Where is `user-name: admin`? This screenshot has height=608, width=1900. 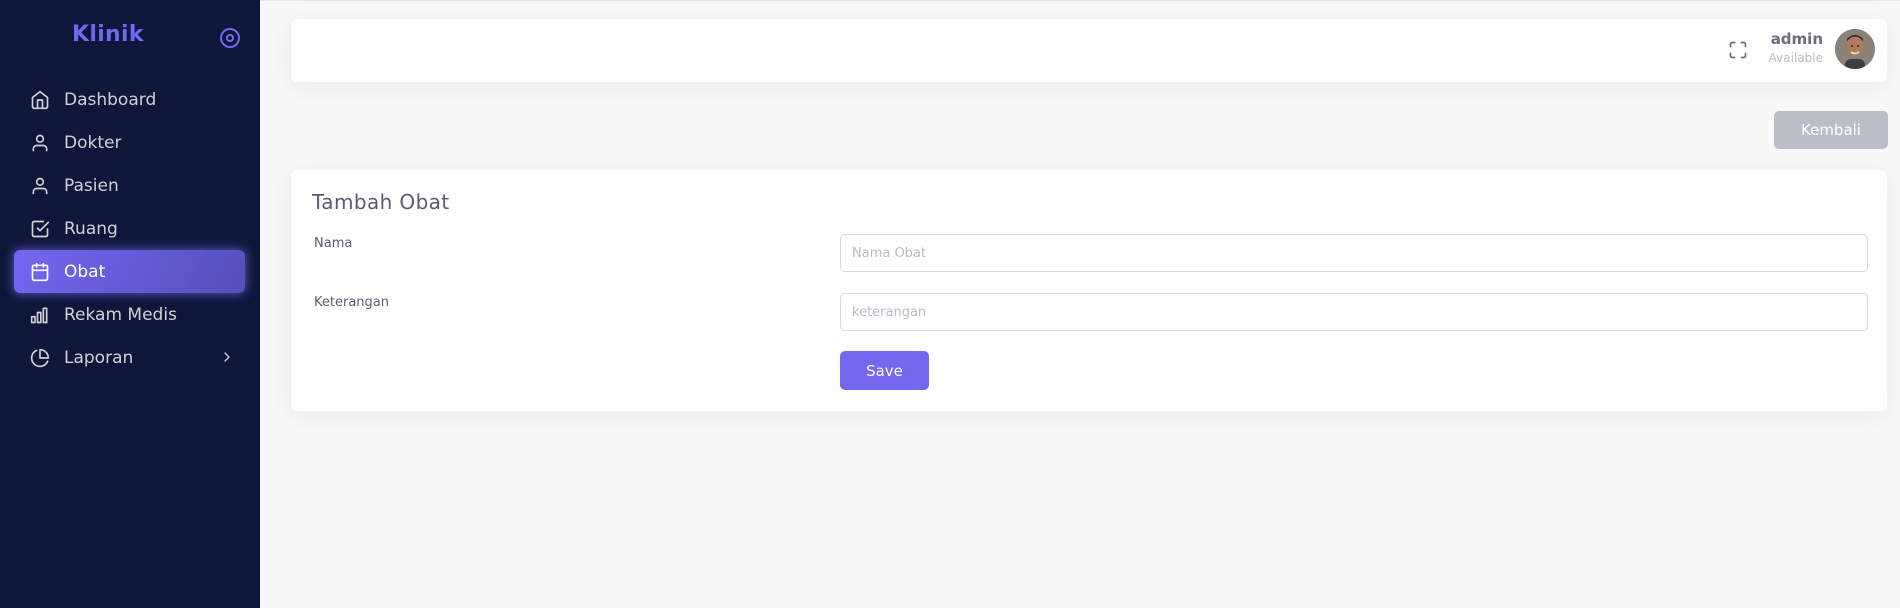
user-name: admin is located at coordinates (1797, 39).